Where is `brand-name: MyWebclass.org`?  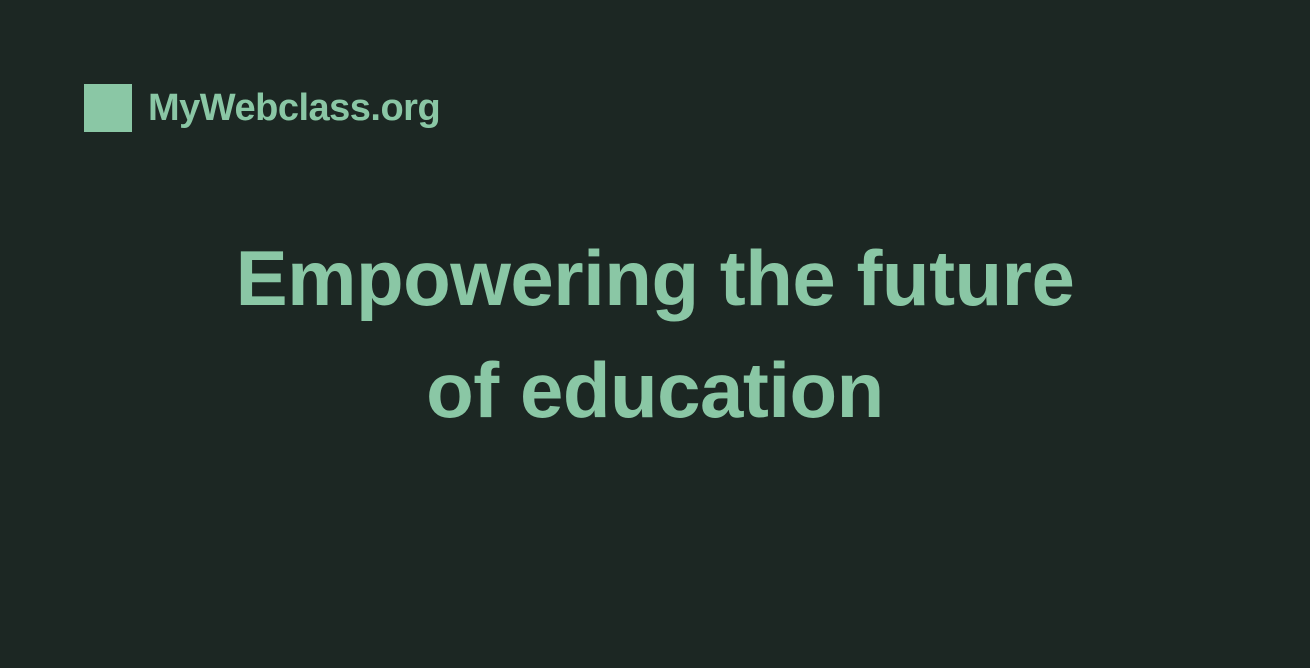
brand-name: MyWebclass.org is located at coordinates (294, 108).